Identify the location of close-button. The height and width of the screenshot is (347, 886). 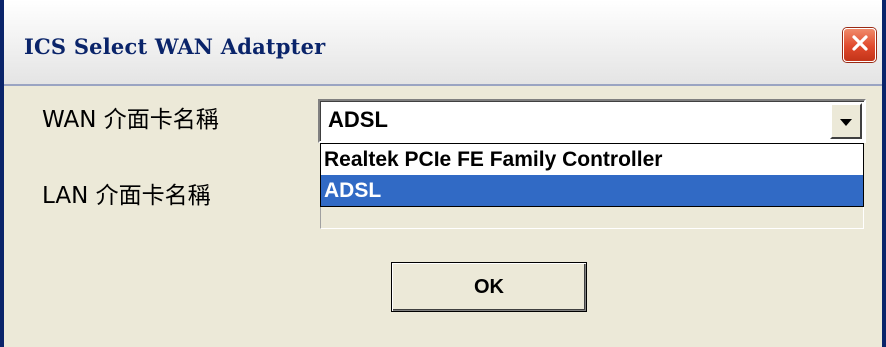
(859, 45).